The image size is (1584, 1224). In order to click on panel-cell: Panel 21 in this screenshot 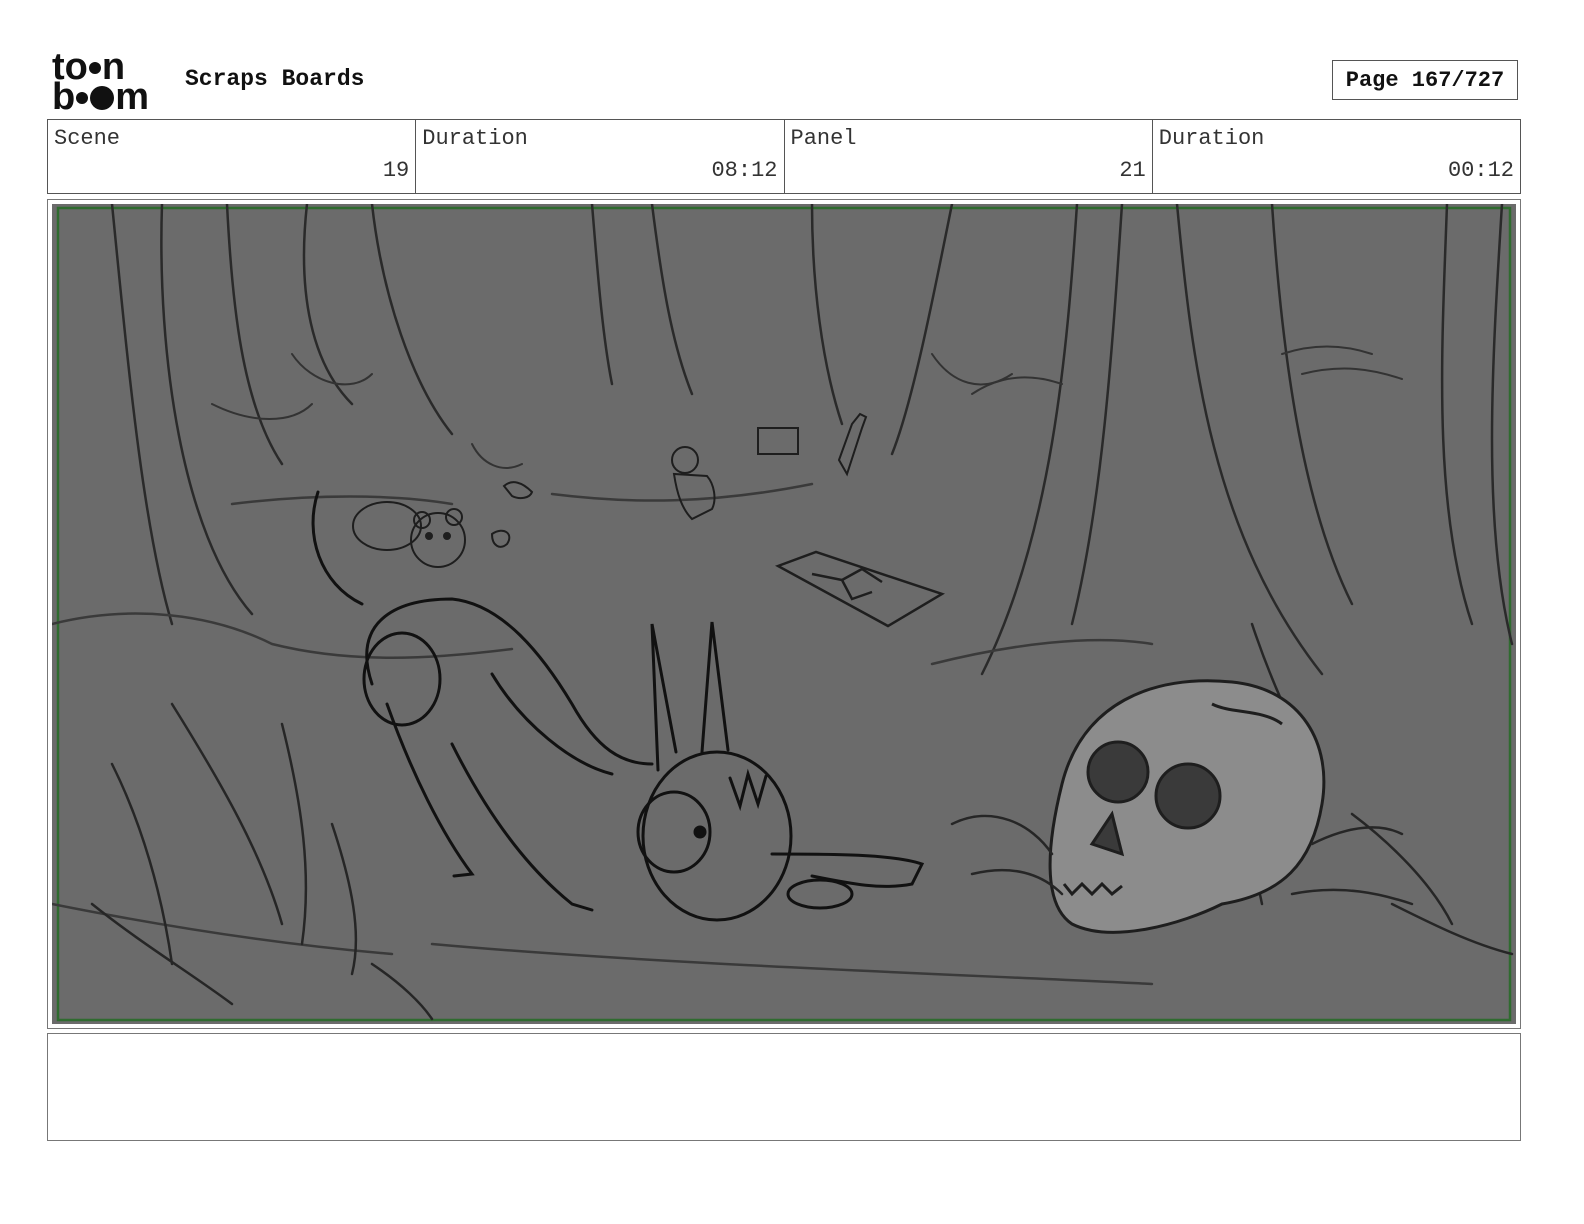, I will do `click(969, 156)`.